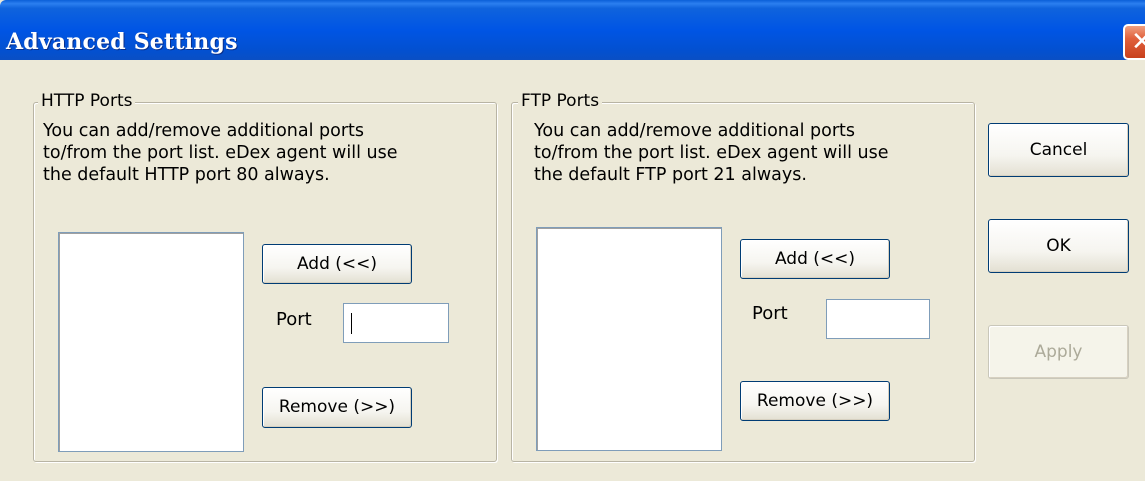  I want to click on ftp-port-label: Port, so click(770, 313).